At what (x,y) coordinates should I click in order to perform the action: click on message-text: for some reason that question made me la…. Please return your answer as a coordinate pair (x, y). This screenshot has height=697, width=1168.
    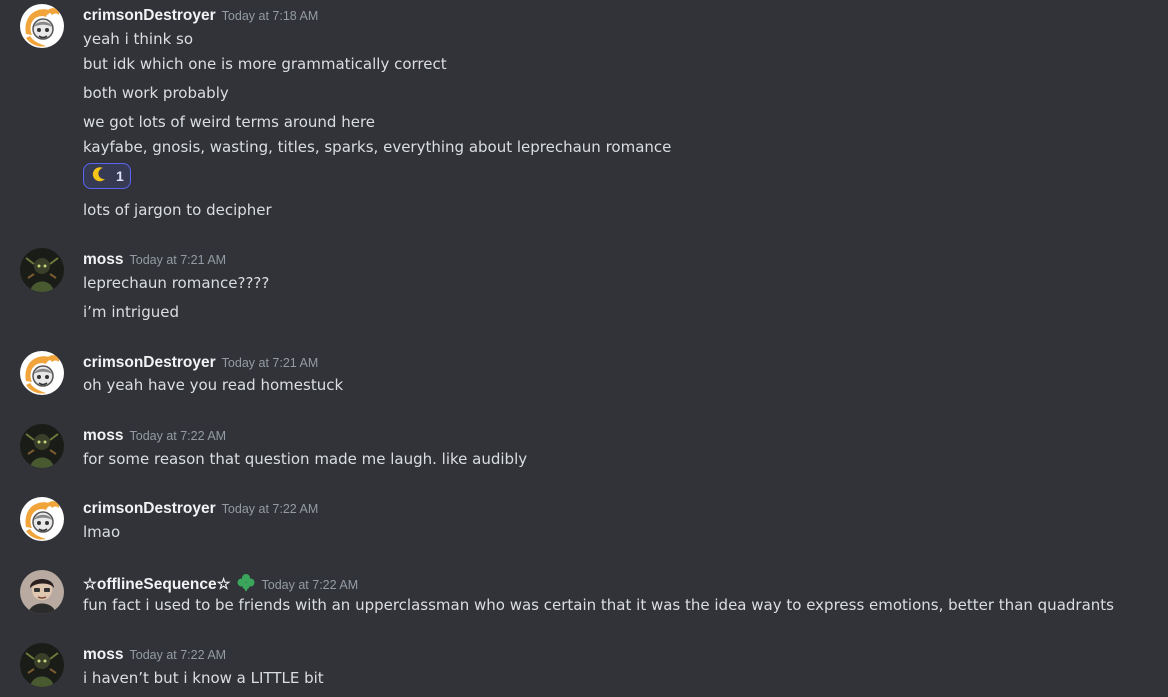
    Looking at the image, I should click on (305, 459).